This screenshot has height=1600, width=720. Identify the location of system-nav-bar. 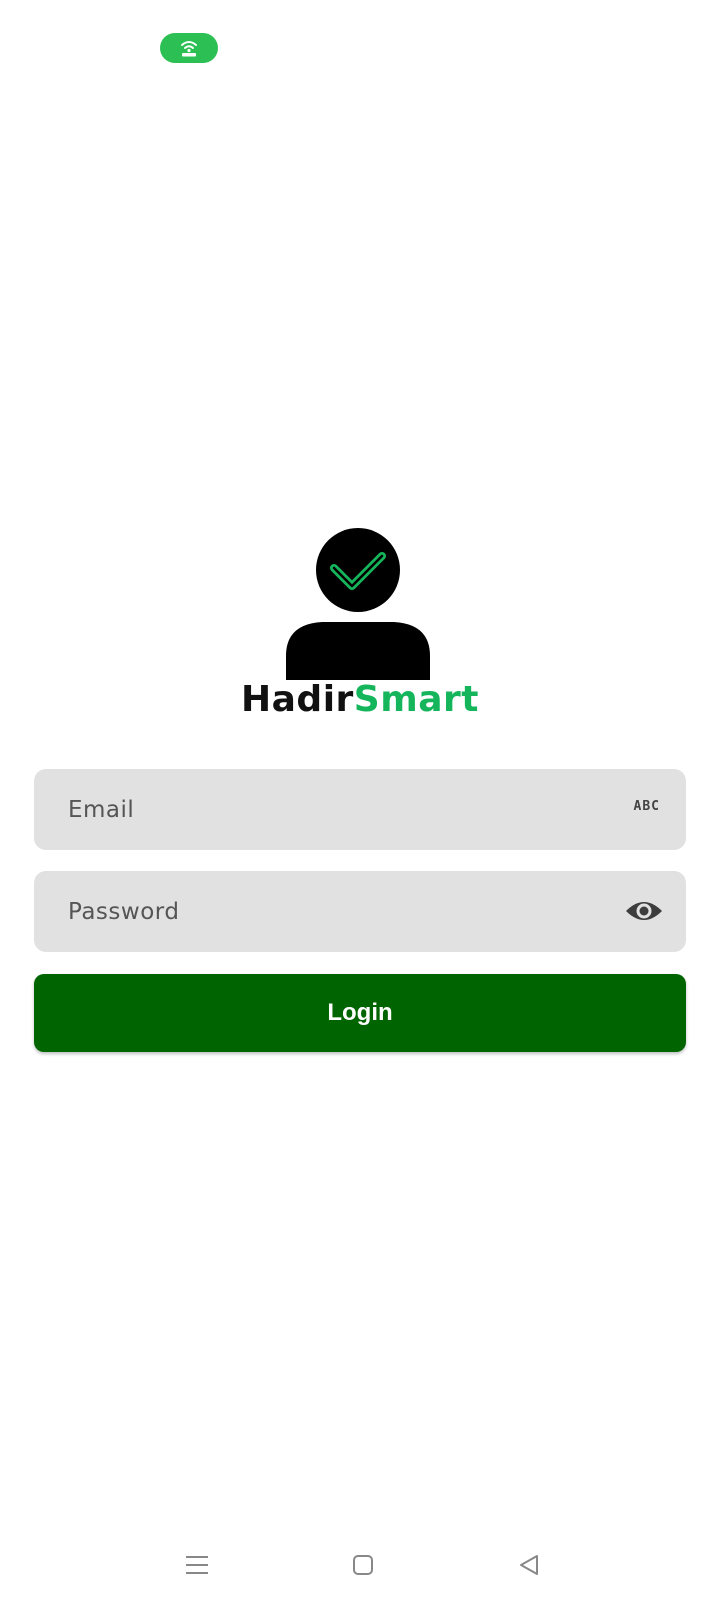
(360, 1565).